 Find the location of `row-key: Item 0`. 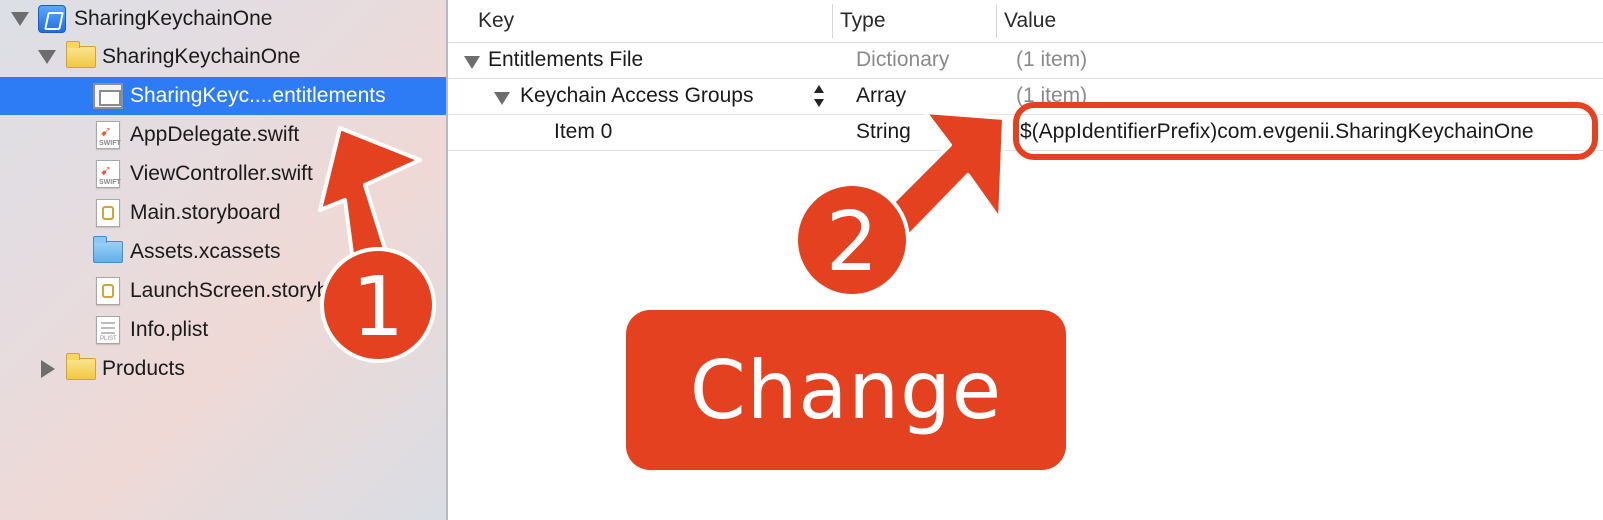

row-key: Item 0 is located at coordinates (583, 131).